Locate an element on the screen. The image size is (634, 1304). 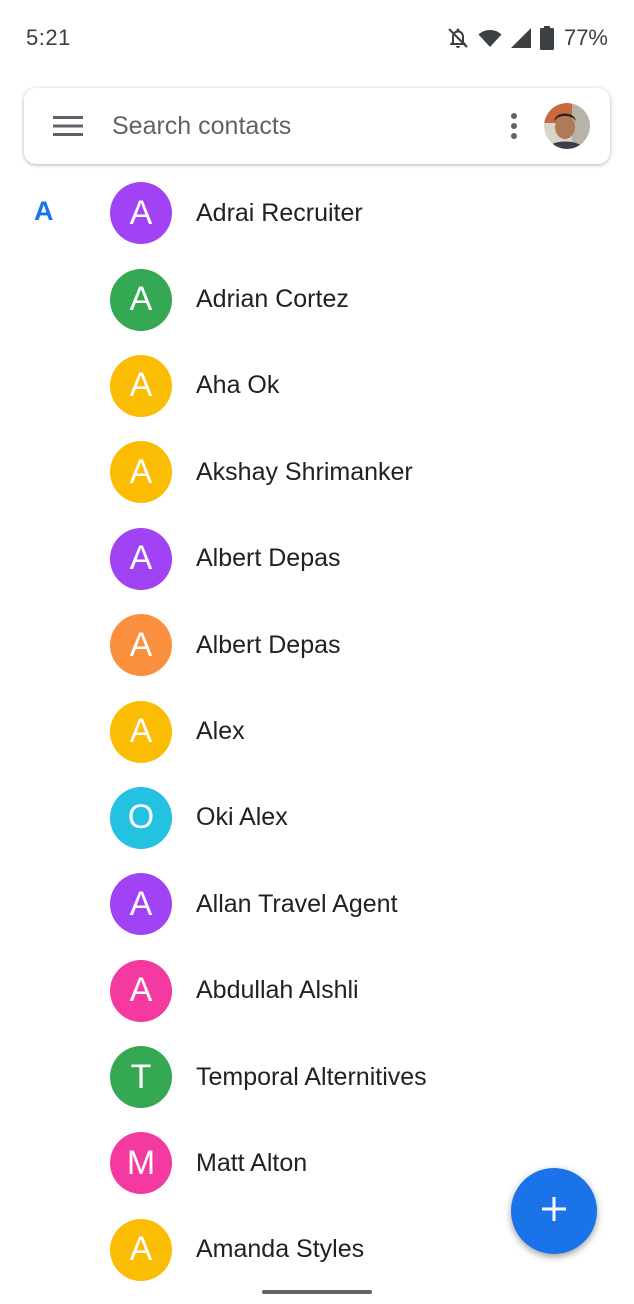
status-icons: 77% is located at coordinates (527, 38).